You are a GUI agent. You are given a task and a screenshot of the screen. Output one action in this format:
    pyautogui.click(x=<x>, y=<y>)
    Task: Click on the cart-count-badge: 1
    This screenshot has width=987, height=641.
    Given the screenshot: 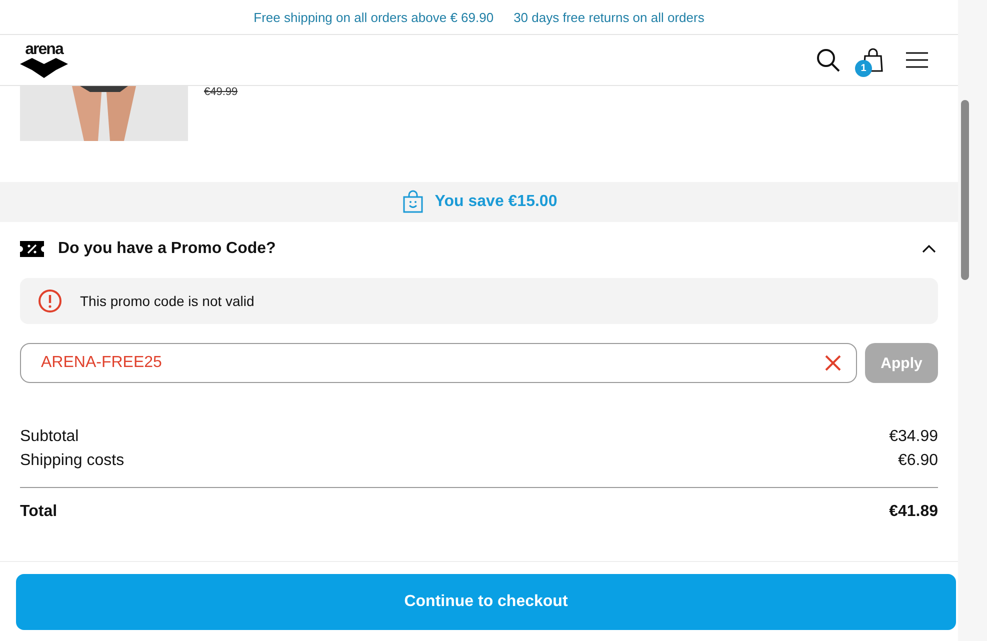 What is the action you would take?
    pyautogui.click(x=863, y=68)
    